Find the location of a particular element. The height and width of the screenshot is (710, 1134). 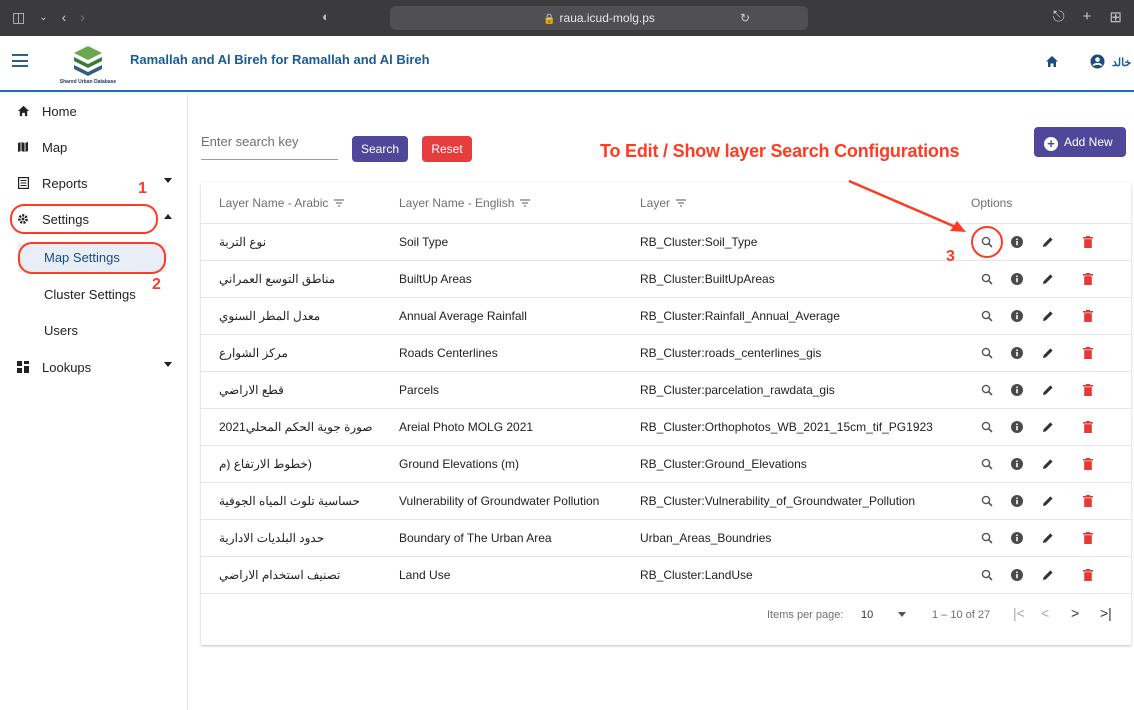

sidebar-toggle-icon: ◫ is located at coordinates (18, 18).